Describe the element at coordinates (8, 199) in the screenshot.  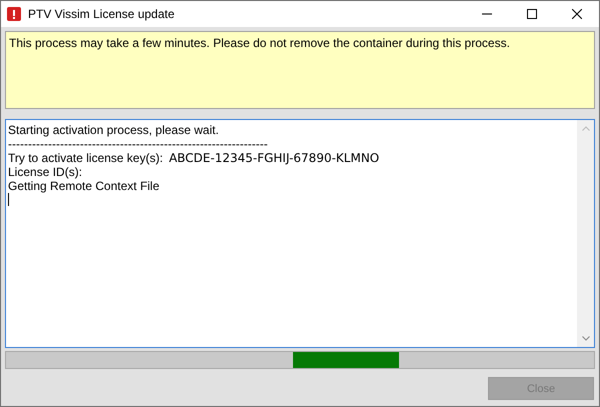
I see `text-cursor` at that location.